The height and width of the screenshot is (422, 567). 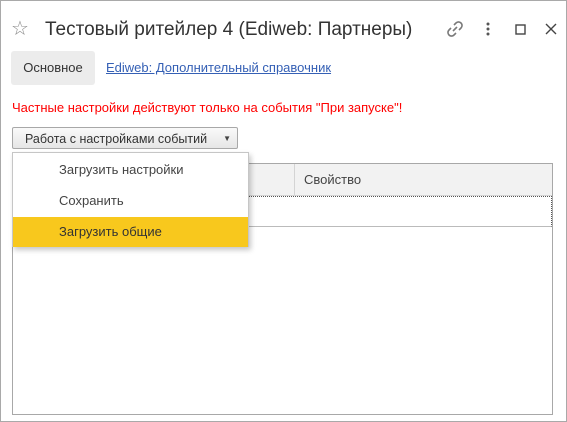 I want to click on column-divider, so click(x=294, y=179).